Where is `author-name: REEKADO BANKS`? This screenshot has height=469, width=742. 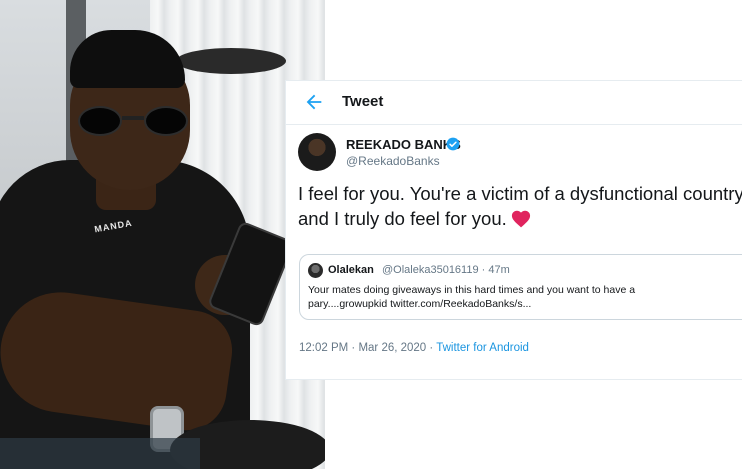 author-name: REEKADO BANKS is located at coordinates (403, 144).